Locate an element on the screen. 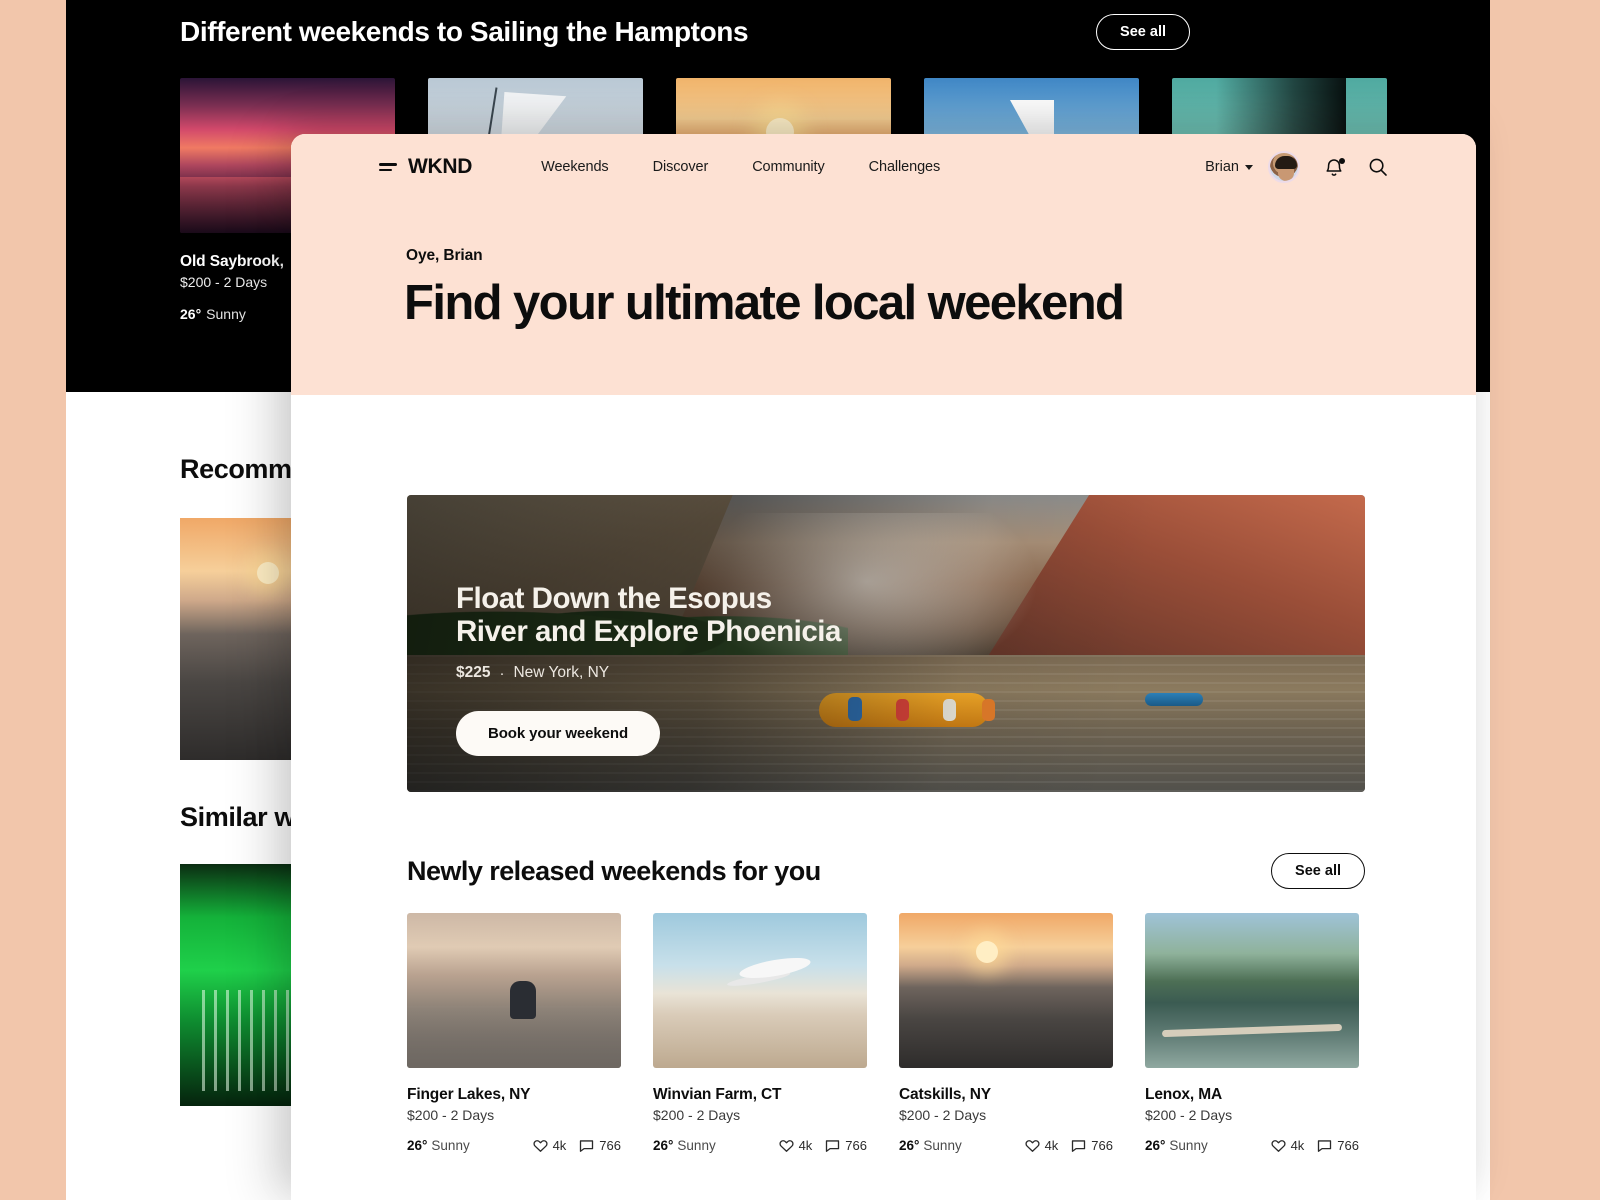 This screenshot has width=1600, height=1200. hamburger-icon is located at coordinates (388, 167).